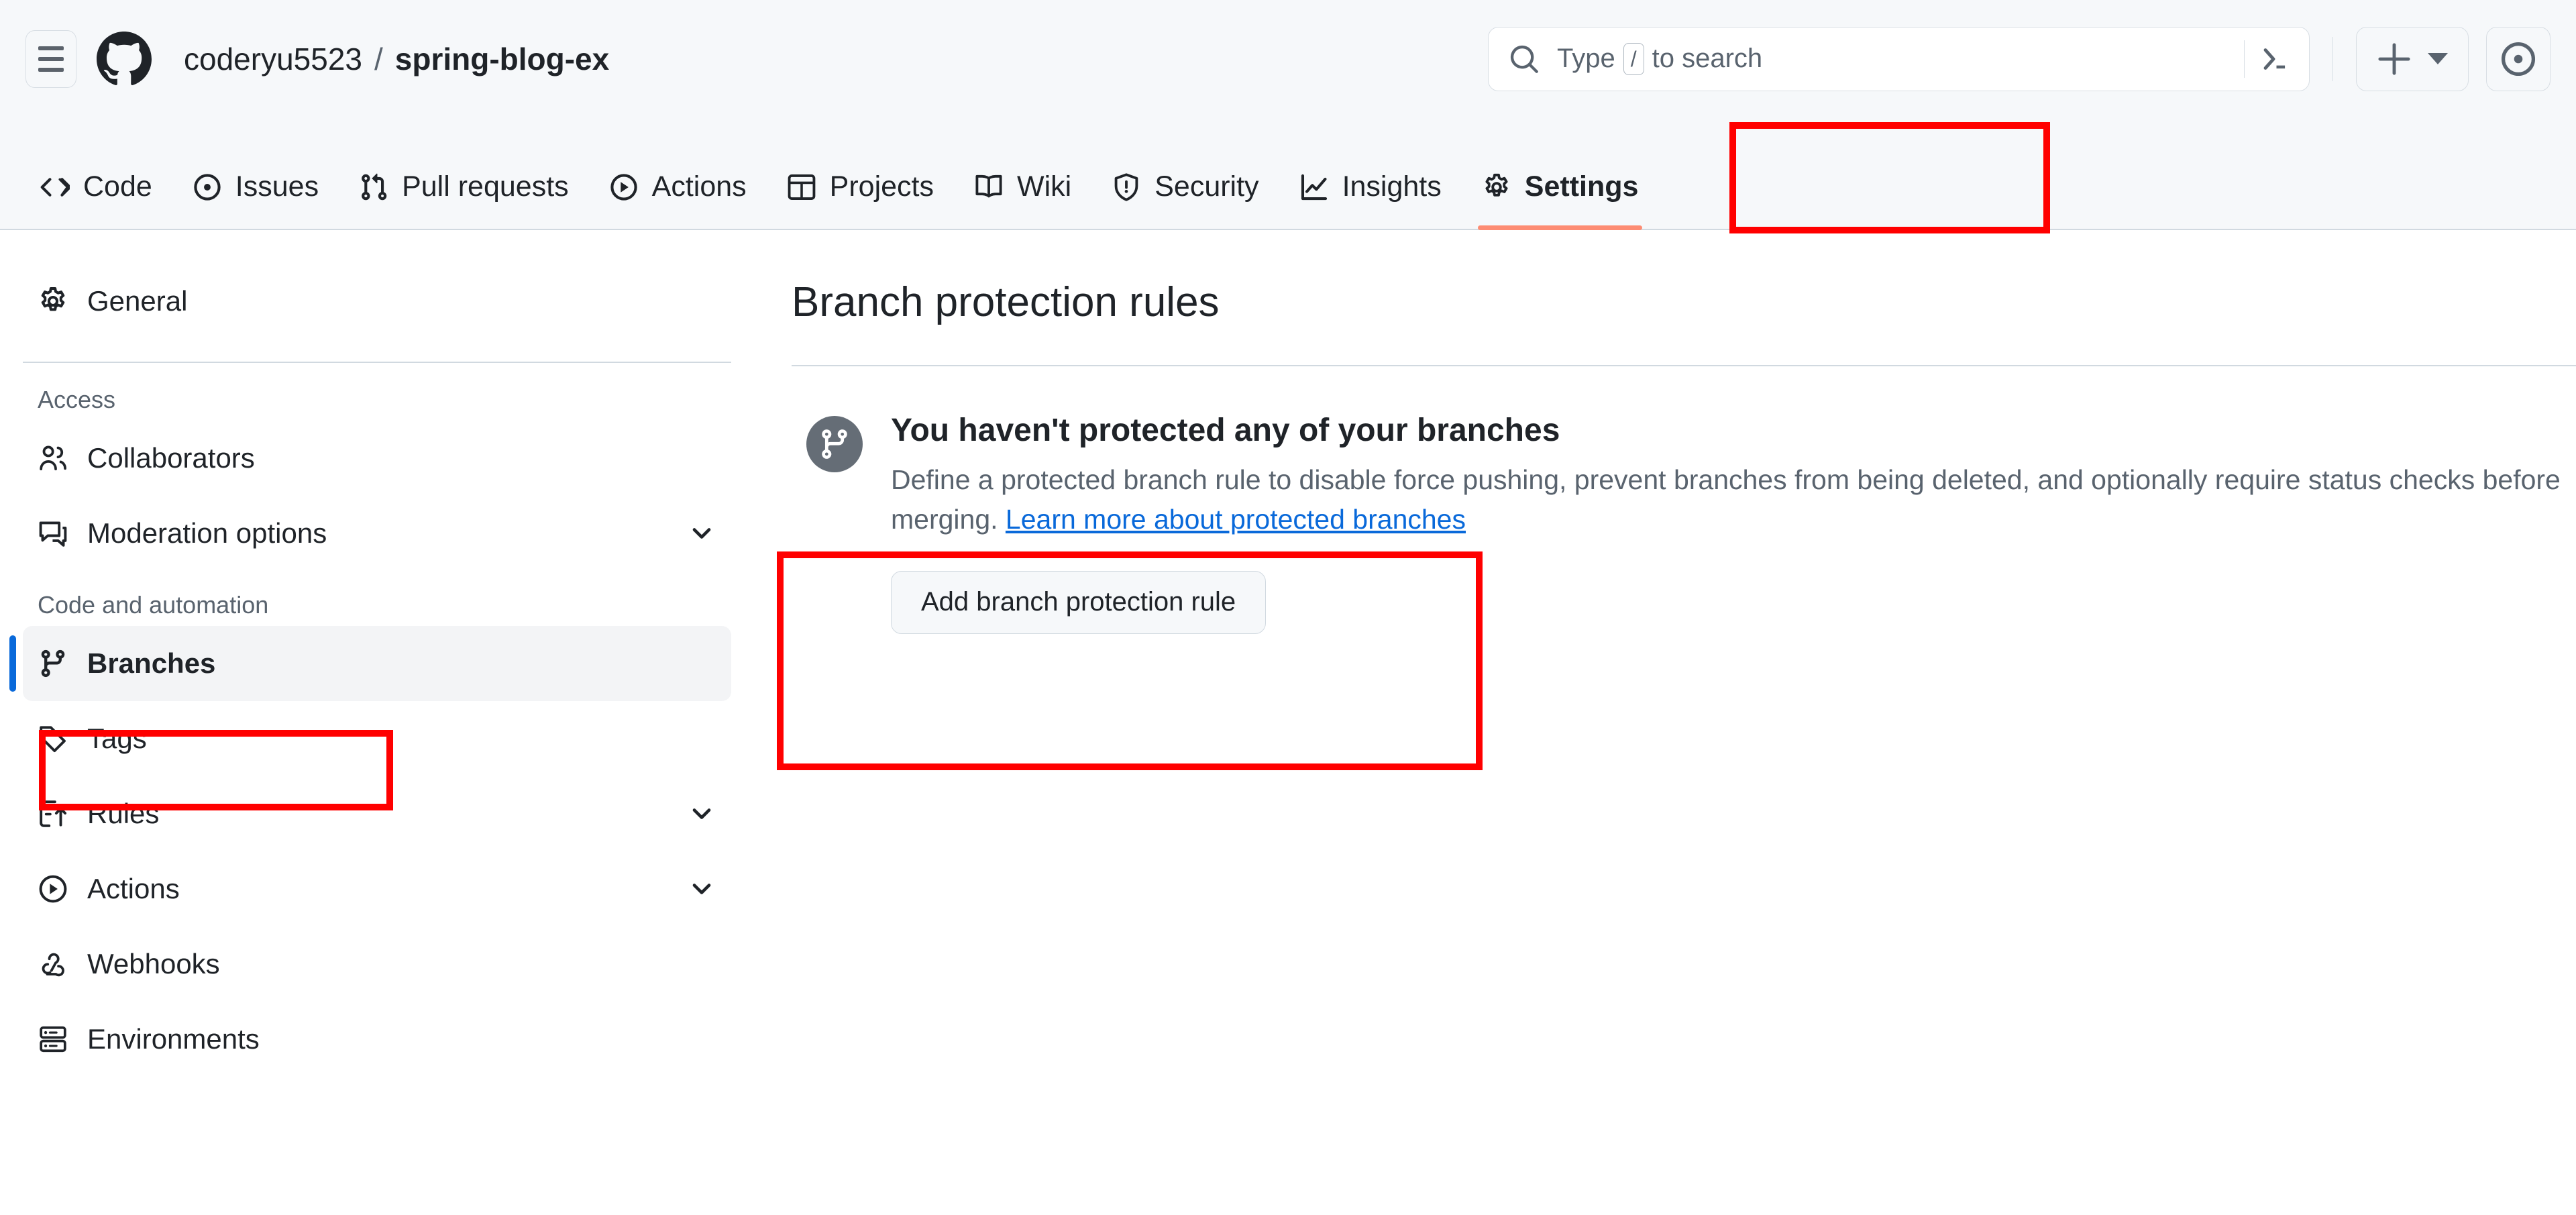  Describe the element at coordinates (373, 187) in the screenshot. I see `git-pull-request-icon` at that location.